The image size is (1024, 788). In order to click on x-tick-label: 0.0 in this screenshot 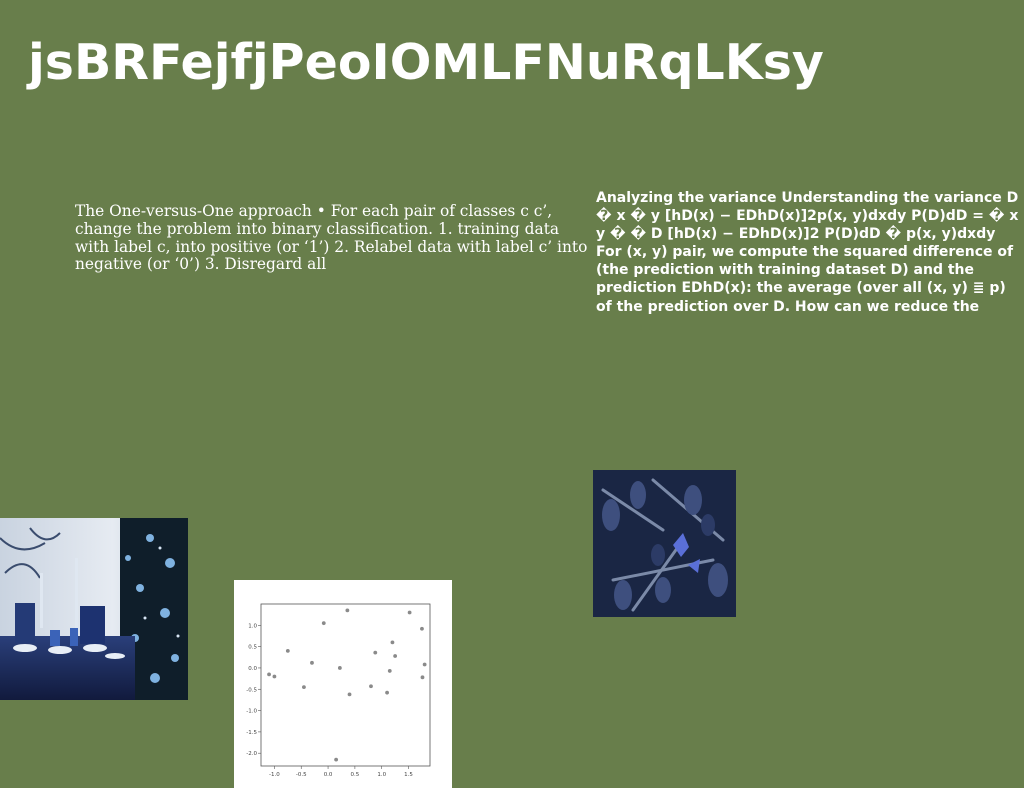, I will do `click(328, 775)`.